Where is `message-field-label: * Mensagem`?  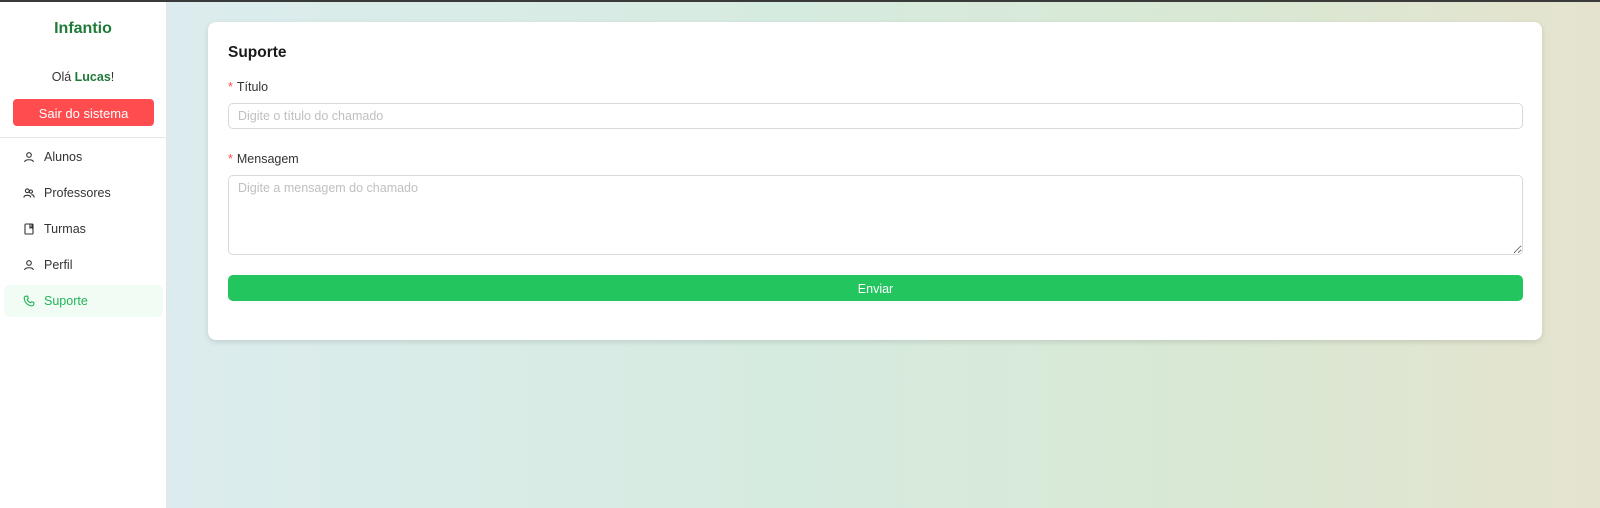
message-field-label: * Mensagem is located at coordinates (263, 159).